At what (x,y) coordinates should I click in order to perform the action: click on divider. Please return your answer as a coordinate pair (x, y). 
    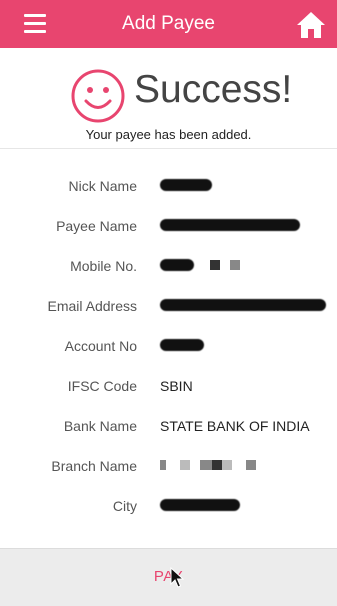
    Looking at the image, I should click on (168, 148).